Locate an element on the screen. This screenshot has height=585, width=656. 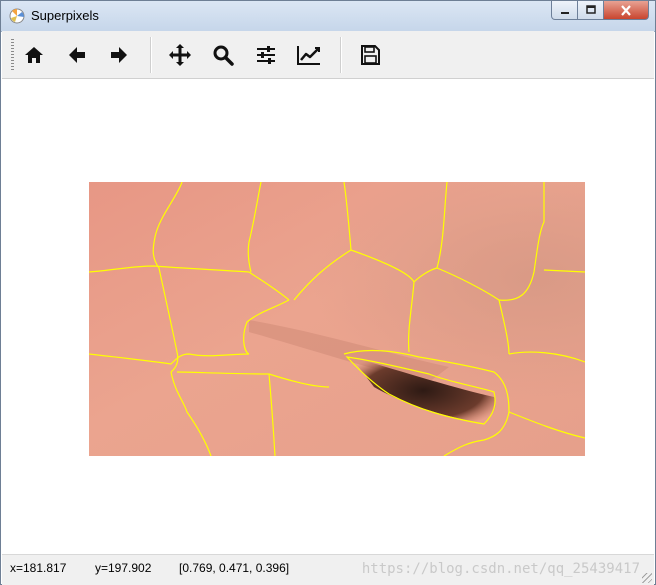
pixel-value-readout: [0.769, 0.471, 0.396] is located at coordinates (234, 568).